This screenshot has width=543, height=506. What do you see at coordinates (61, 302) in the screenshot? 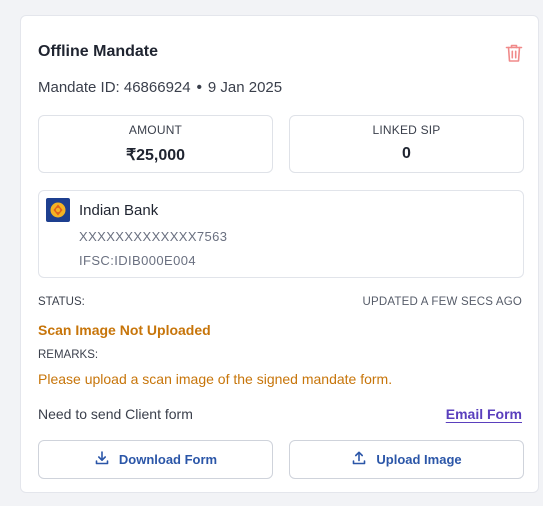
I see `status-label: STATUS:` at bounding box center [61, 302].